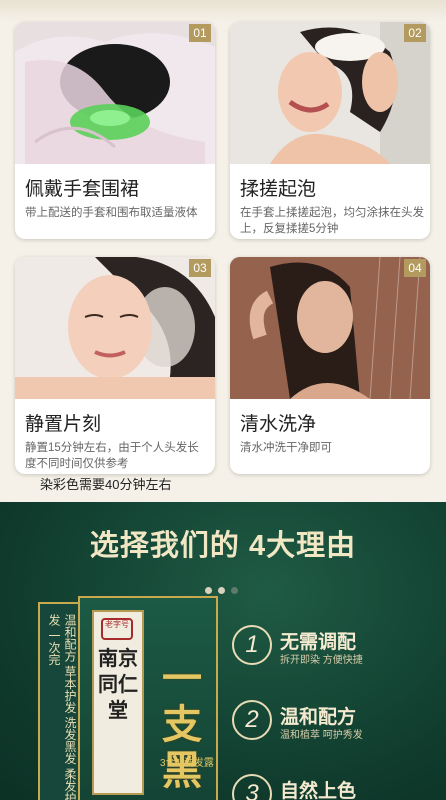 This screenshot has height=800, width=446. I want to click on step-description: 清水冲洗干净即可, so click(286, 448).